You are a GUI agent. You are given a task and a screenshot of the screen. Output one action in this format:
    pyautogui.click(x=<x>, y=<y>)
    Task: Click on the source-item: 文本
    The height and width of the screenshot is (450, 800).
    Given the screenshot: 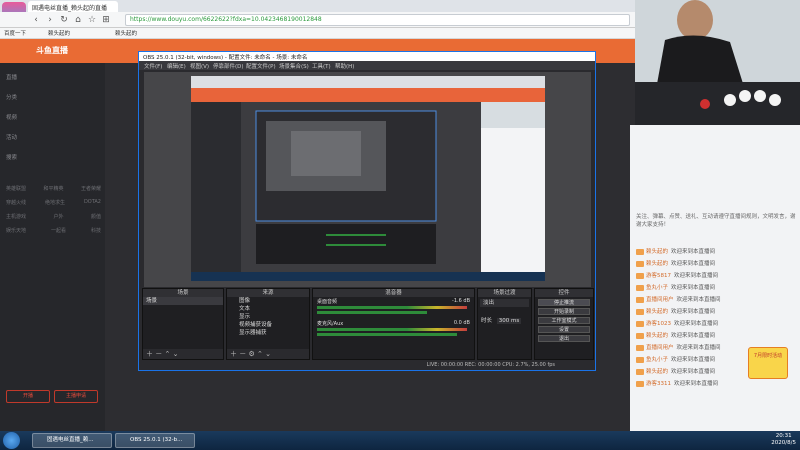 What is the action you would take?
    pyautogui.click(x=268, y=309)
    